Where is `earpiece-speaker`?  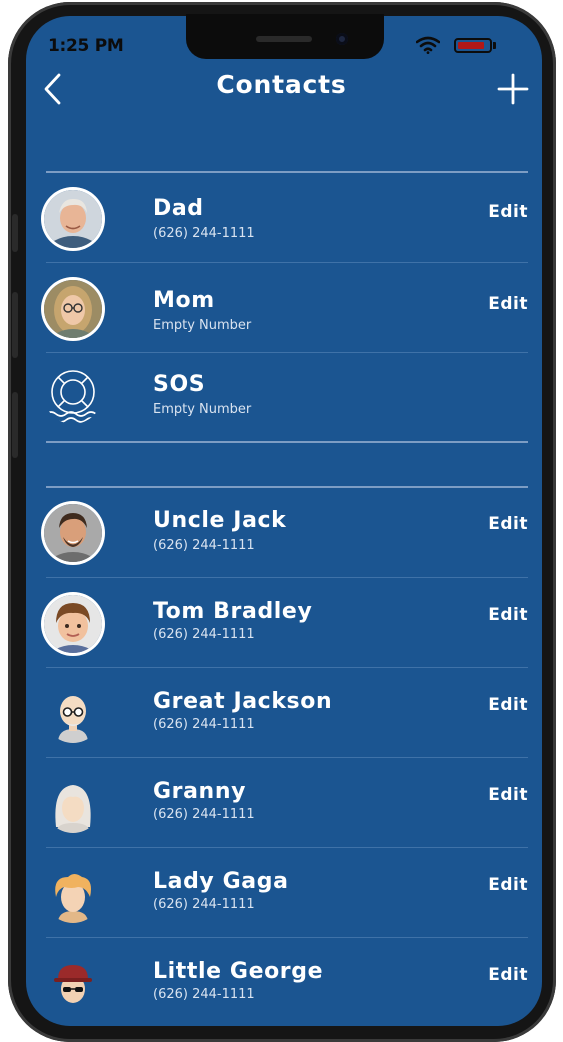 earpiece-speaker is located at coordinates (284, 39).